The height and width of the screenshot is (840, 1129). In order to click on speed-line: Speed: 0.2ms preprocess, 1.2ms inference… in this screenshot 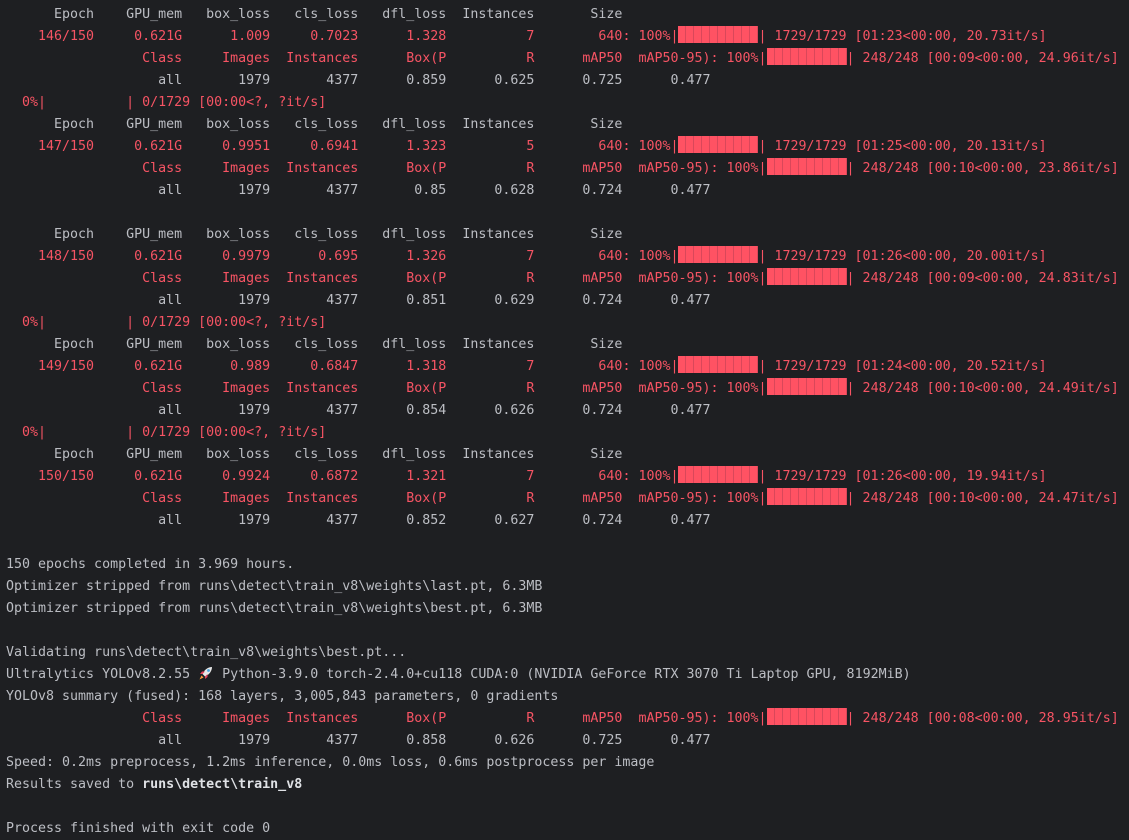, I will do `click(330, 762)`.